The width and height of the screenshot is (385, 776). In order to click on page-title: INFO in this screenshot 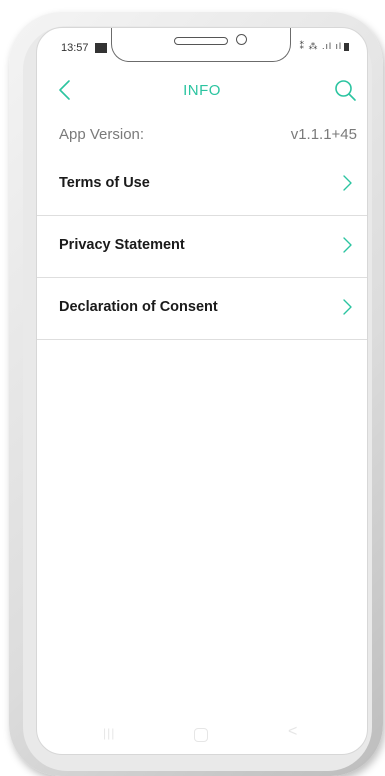, I will do `click(202, 90)`.